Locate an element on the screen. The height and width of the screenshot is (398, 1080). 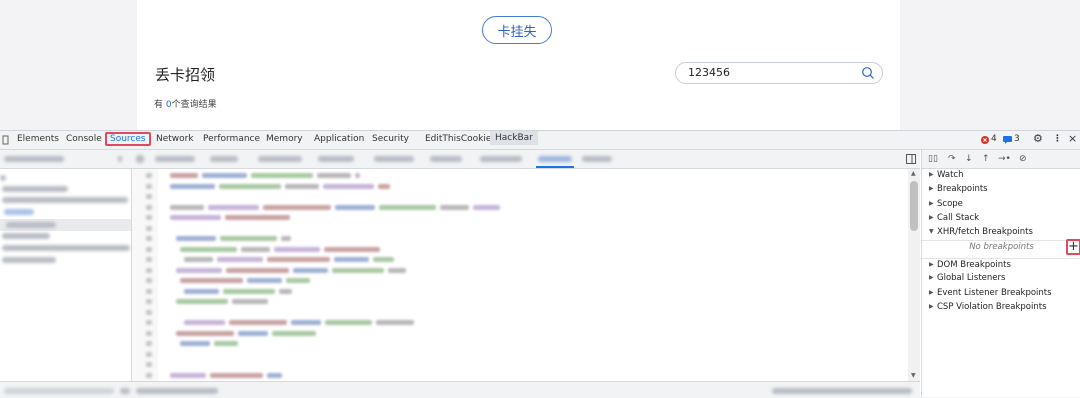
pane-dom-breakpoints: ▶ DOM Breakpoints is located at coordinates (1001, 265).